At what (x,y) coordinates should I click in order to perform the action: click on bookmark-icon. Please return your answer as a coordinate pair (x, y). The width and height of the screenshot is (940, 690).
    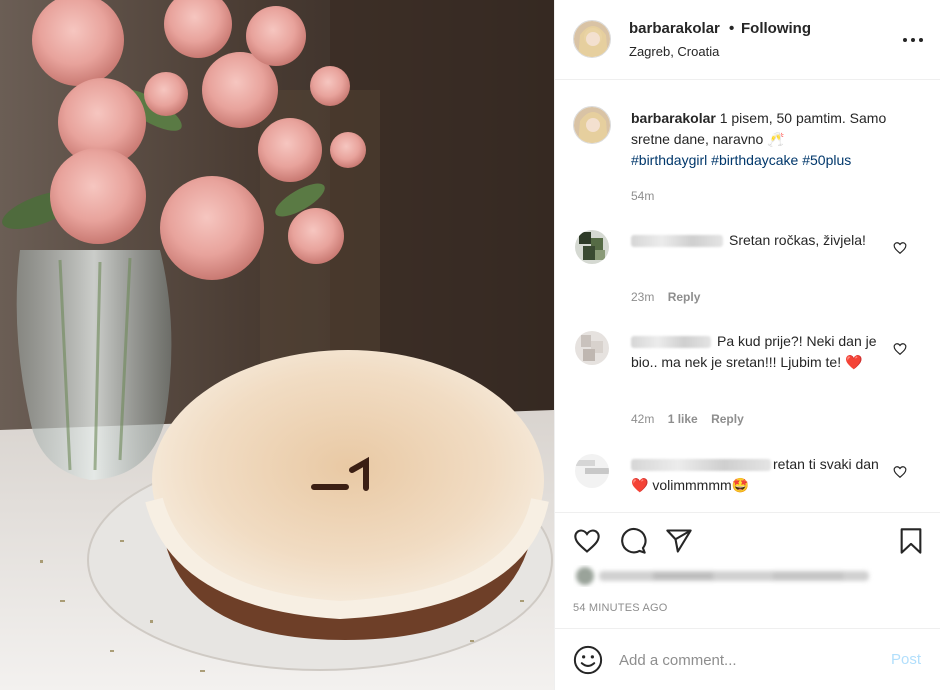
    Looking at the image, I should click on (911, 541).